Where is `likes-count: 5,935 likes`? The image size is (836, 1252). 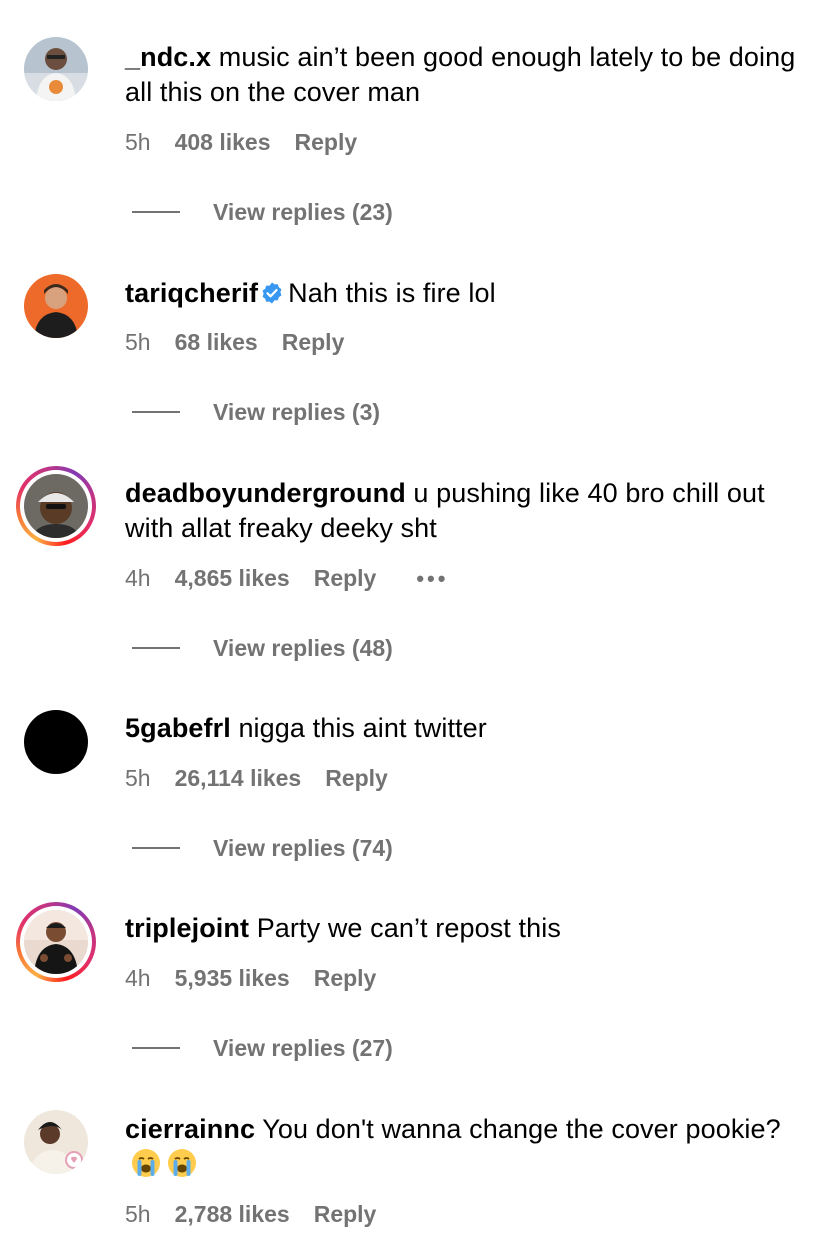
likes-count: 5,935 likes is located at coordinates (232, 978).